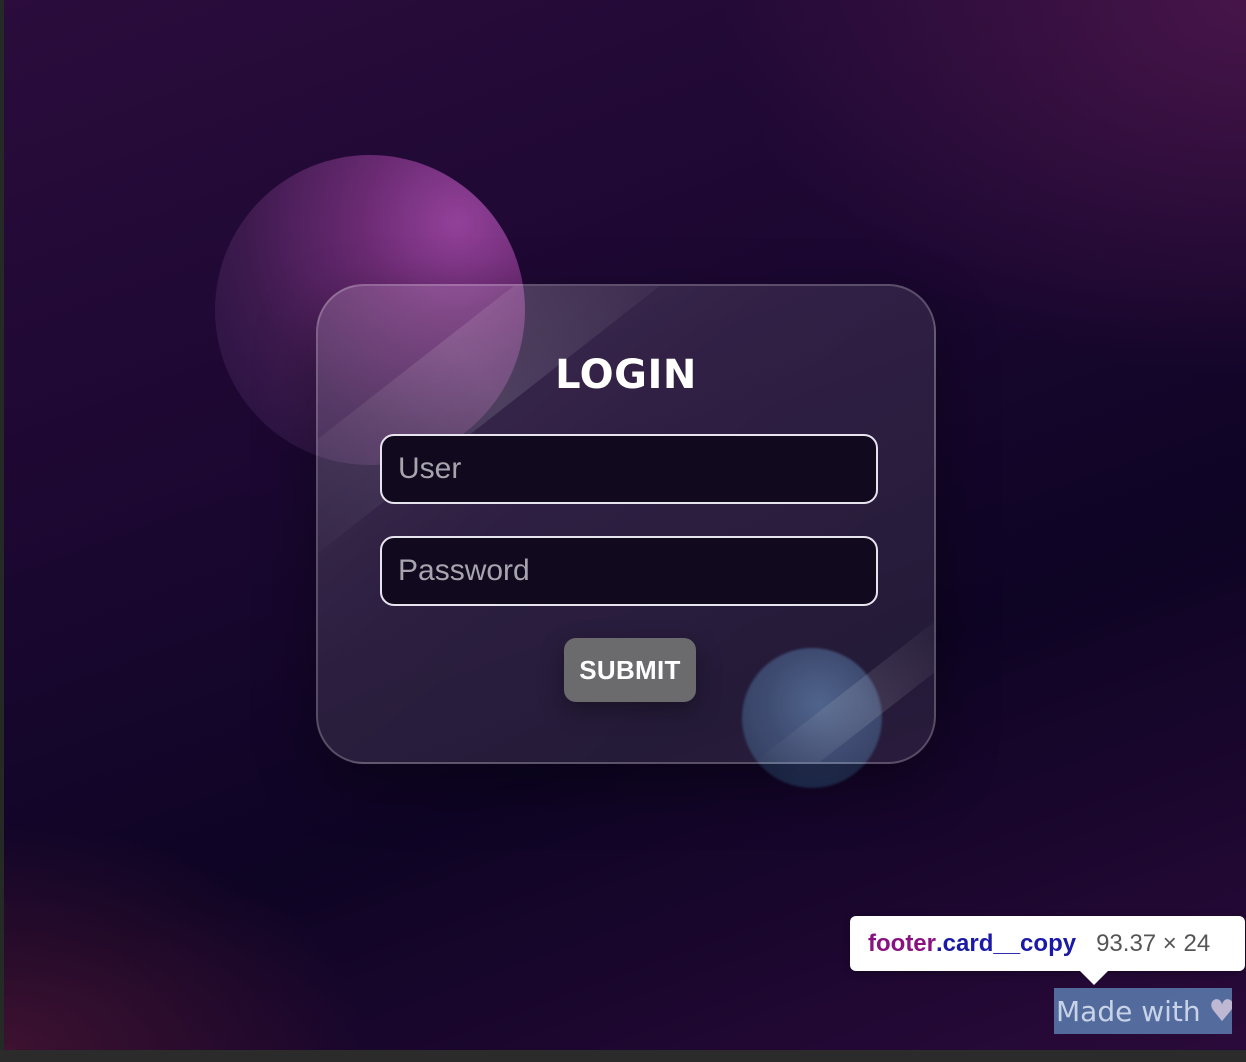  I want to click on password-input, so click(629, 571).